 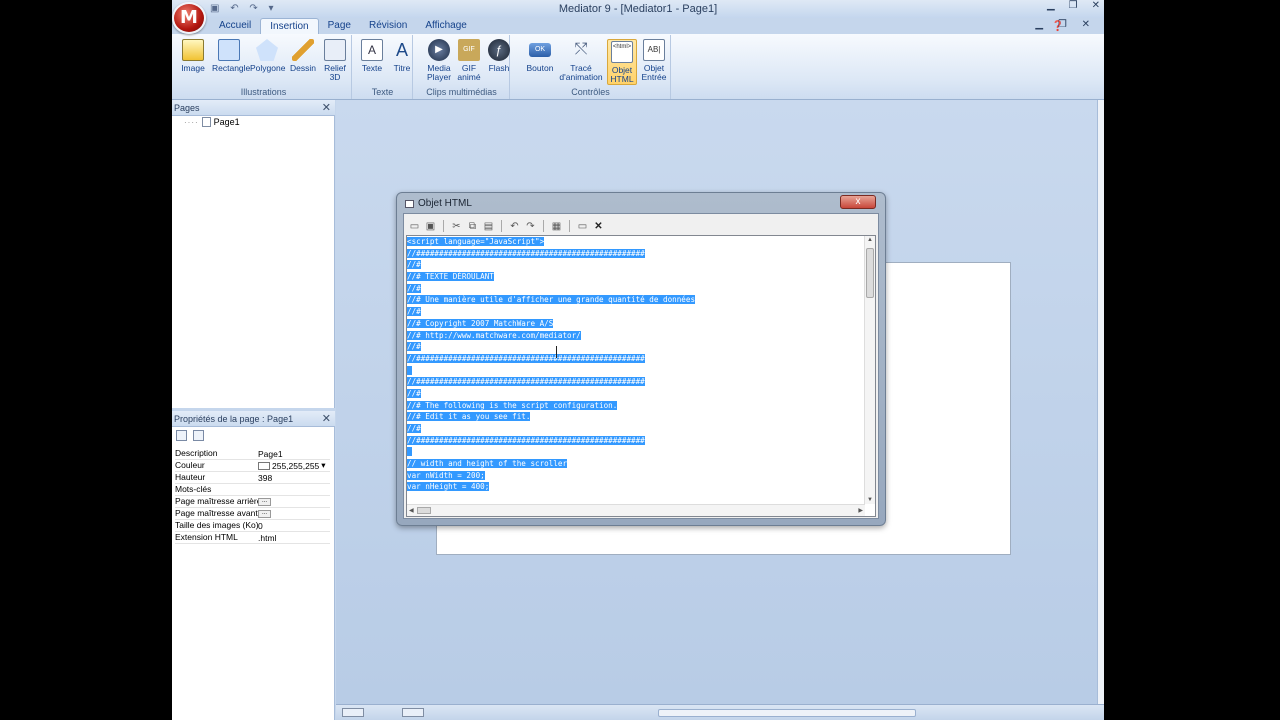 What do you see at coordinates (193, 50) in the screenshot?
I see `image-icon` at bounding box center [193, 50].